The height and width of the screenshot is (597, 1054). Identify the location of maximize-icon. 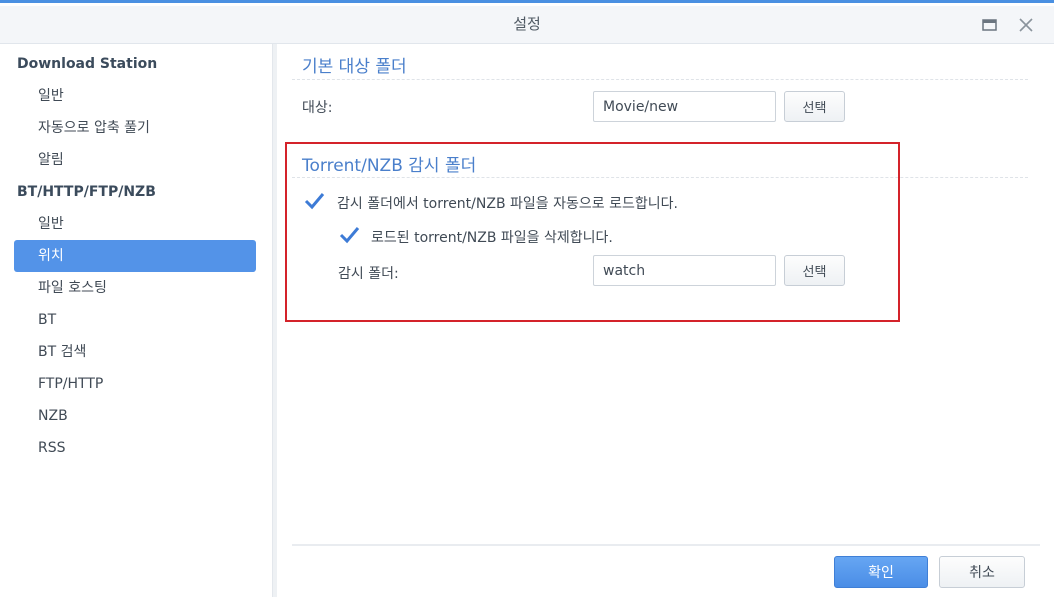
(989, 25).